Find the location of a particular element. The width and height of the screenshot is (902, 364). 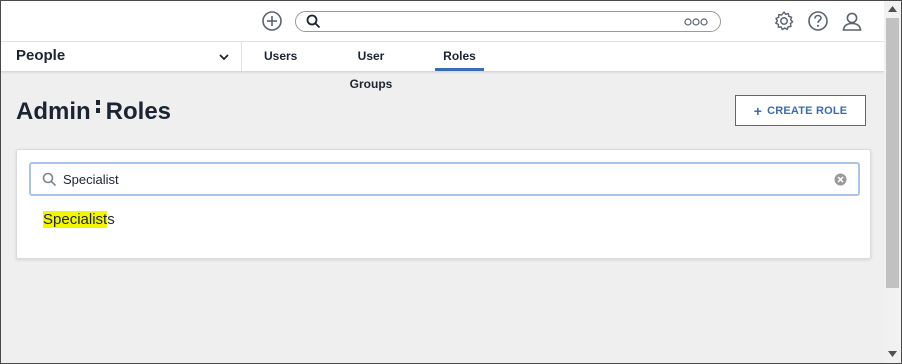

page-title-page: Roles is located at coordinates (138, 111).